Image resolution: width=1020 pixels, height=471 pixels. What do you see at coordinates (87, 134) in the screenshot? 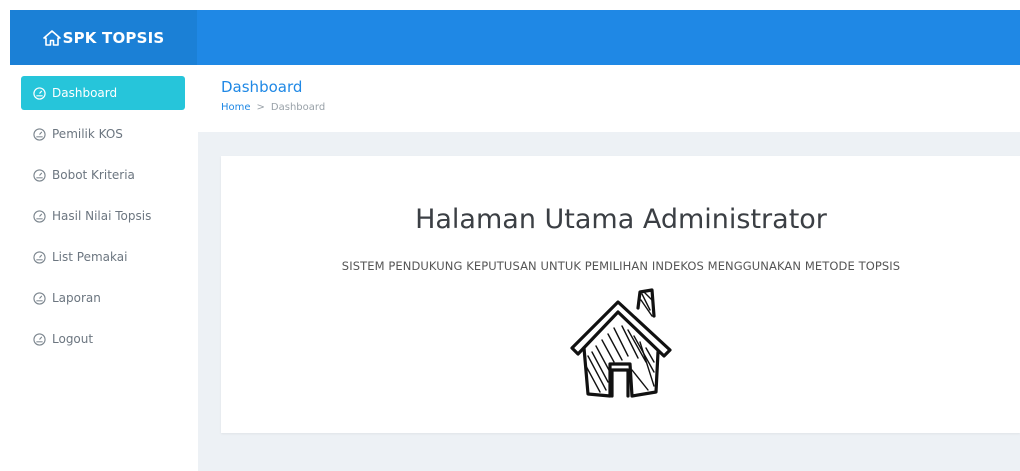
I see `sidebar-item-label: Pemilik KOS` at bounding box center [87, 134].